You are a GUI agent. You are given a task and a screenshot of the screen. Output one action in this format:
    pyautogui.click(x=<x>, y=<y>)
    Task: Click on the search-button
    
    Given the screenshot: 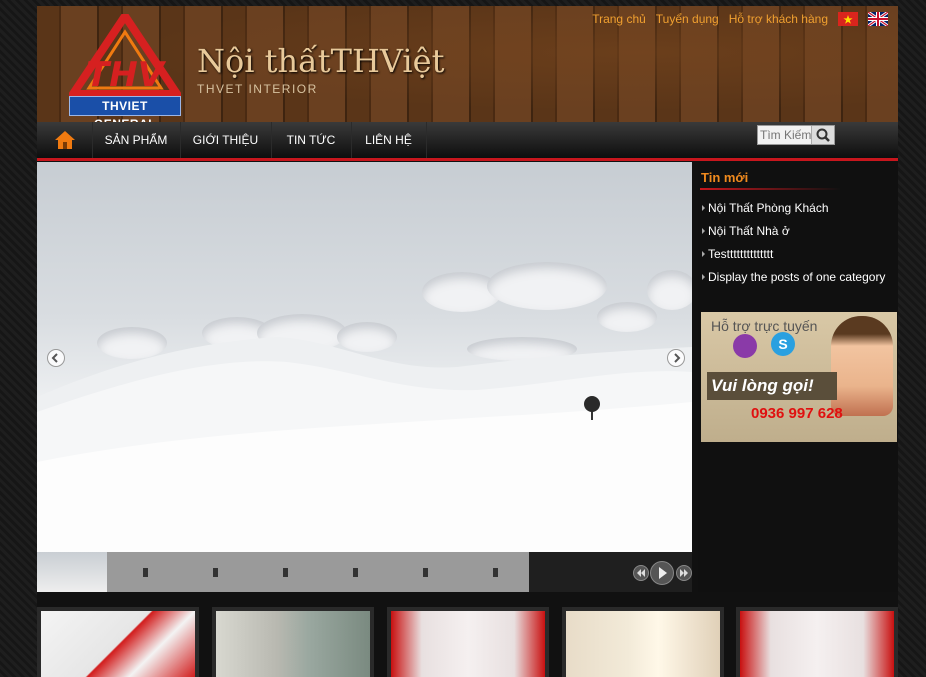 What is the action you would take?
    pyautogui.click(x=822, y=135)
    